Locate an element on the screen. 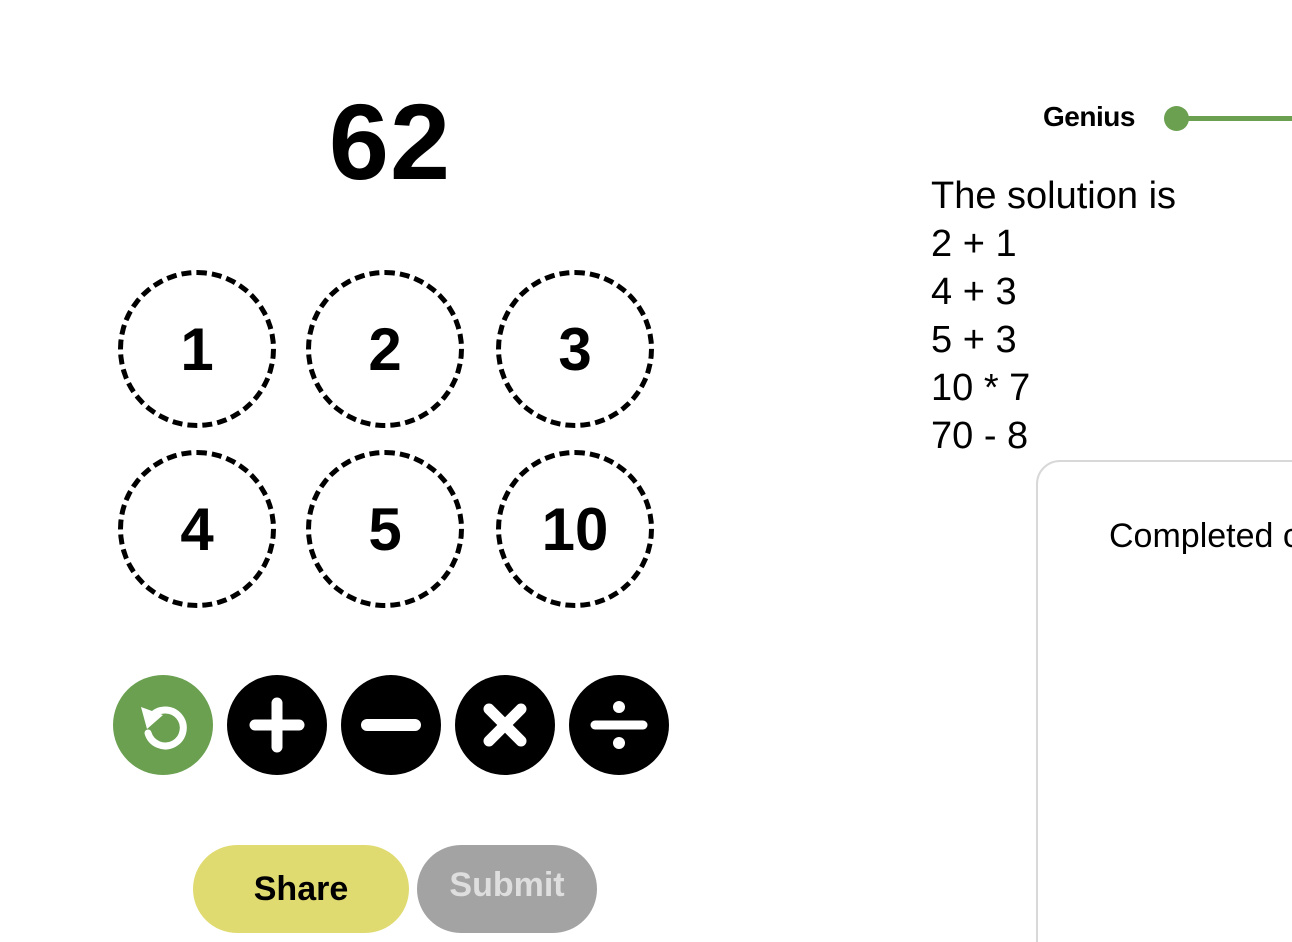  level-progress-marker is located at coordinates (1176, 118).